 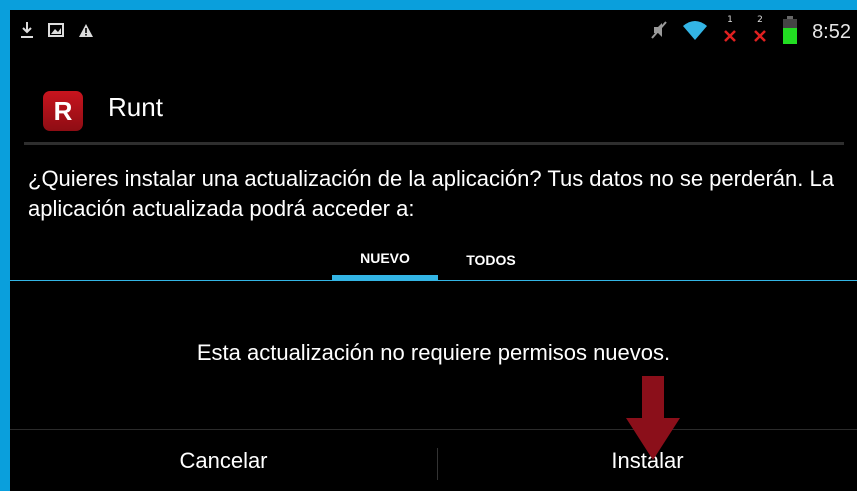 What do you see at coordinates (433, 32) in the screenshot?
I see `status-bar: 1 2 8:52` at bounding box center [433, 32].